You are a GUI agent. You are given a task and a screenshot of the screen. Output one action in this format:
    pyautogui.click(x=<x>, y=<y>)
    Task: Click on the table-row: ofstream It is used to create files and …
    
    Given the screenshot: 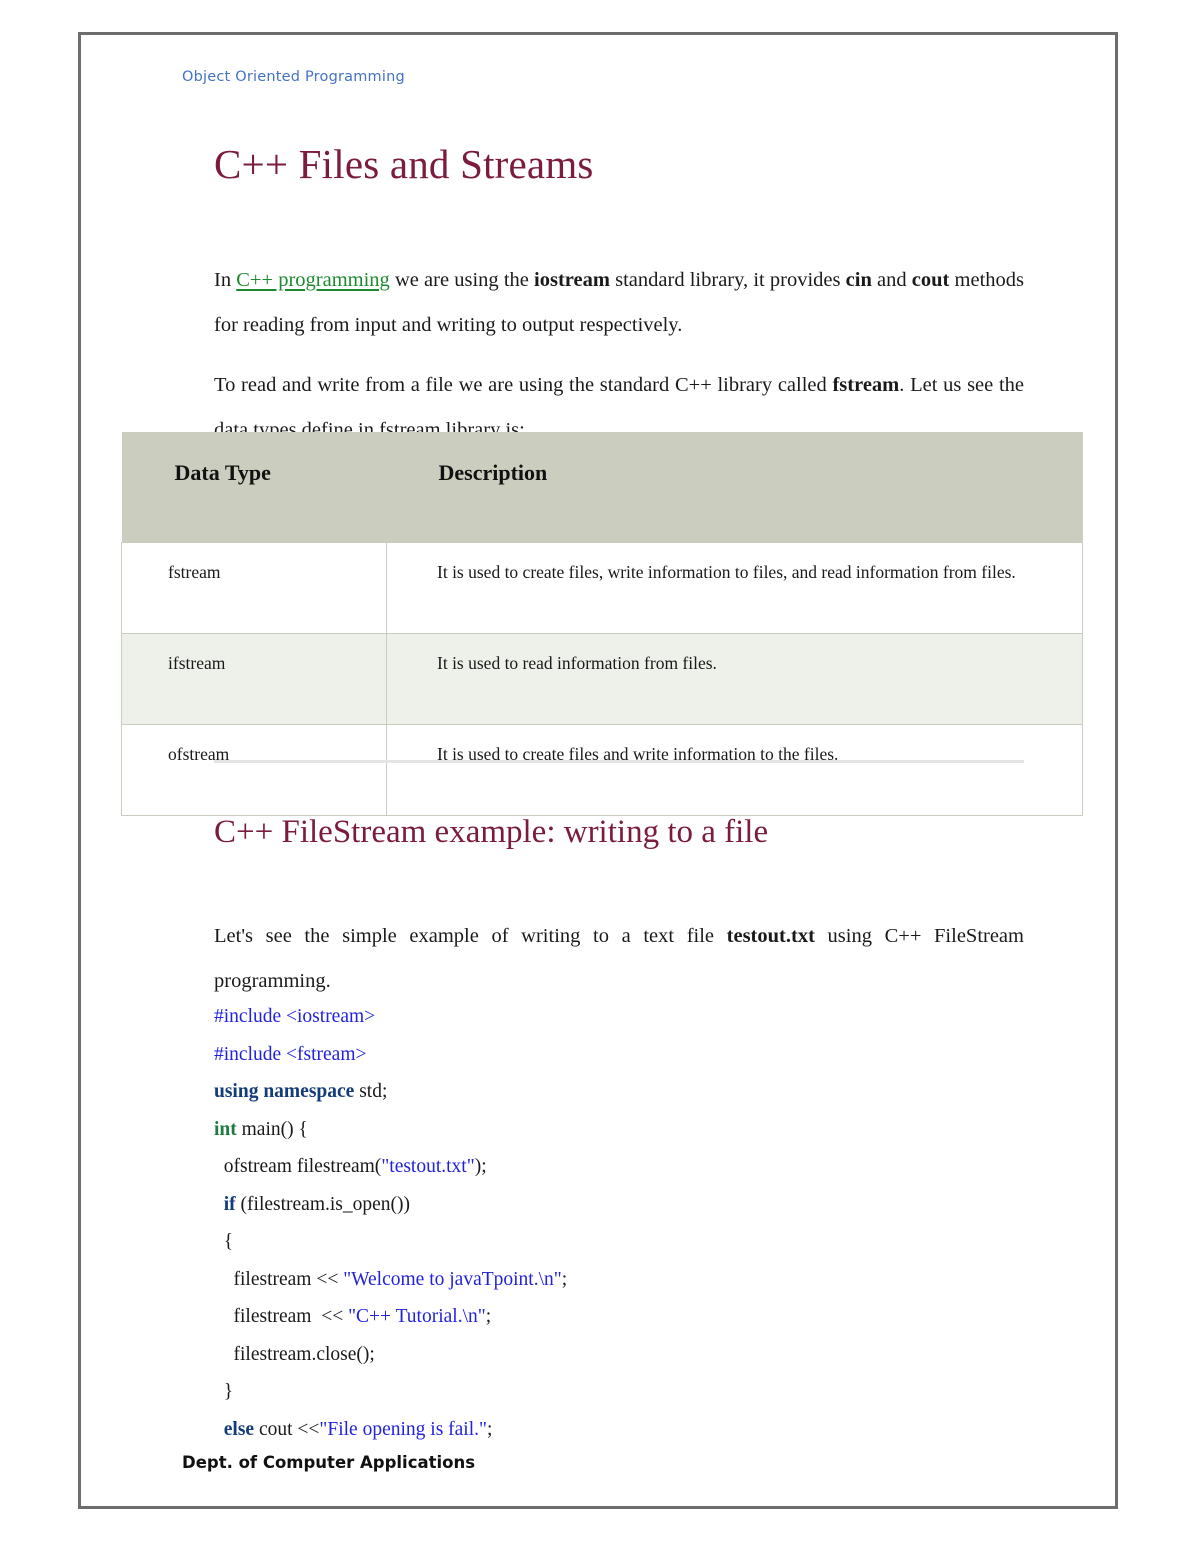 What is the action you would take?
    pyautogui.click(x=602, y=770)
    